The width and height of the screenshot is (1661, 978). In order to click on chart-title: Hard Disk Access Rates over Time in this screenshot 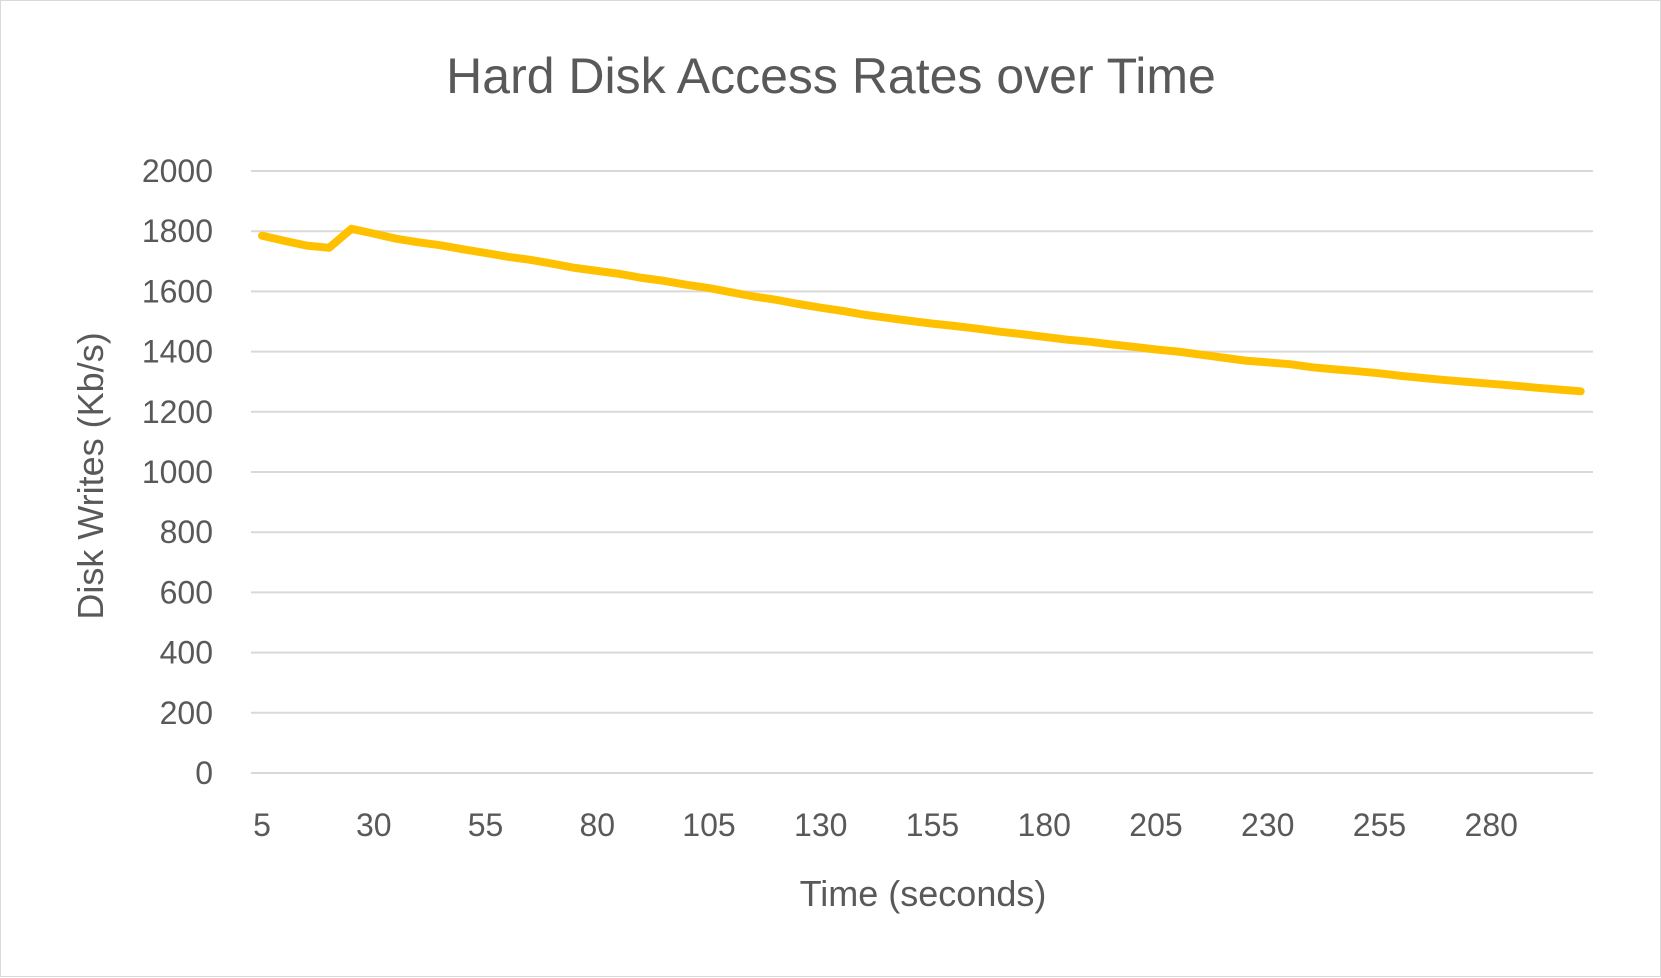, I will do `click(831, 76)`.